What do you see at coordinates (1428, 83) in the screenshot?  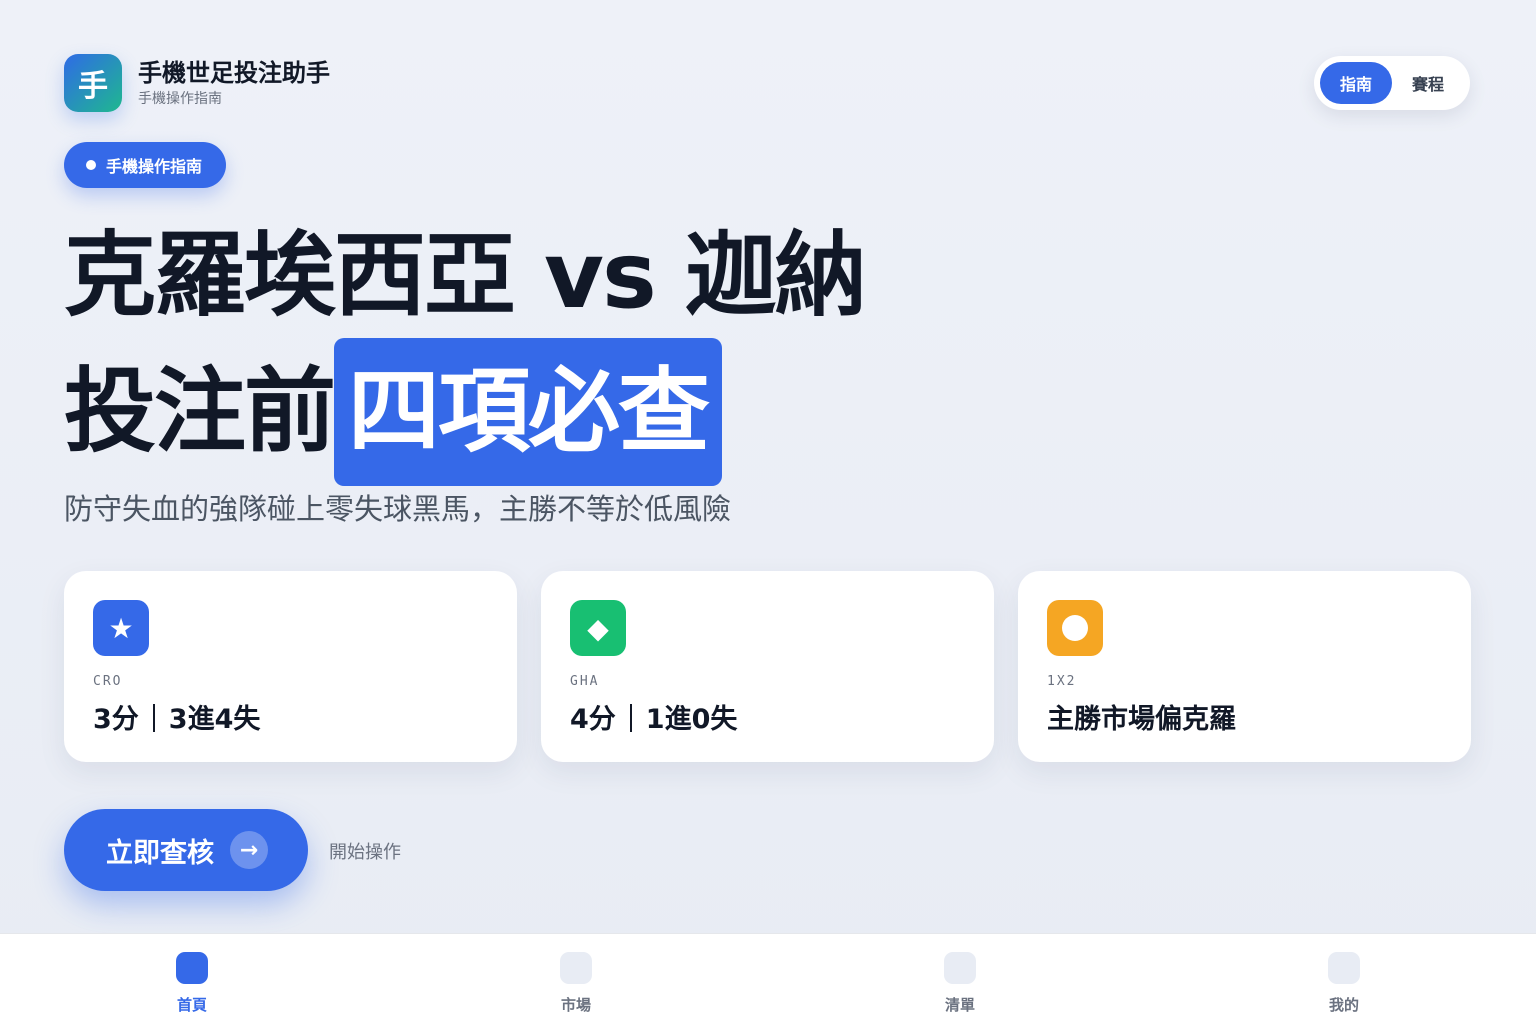 I see `tab-schedule: 賽程` at bounding box center [1428, 83].